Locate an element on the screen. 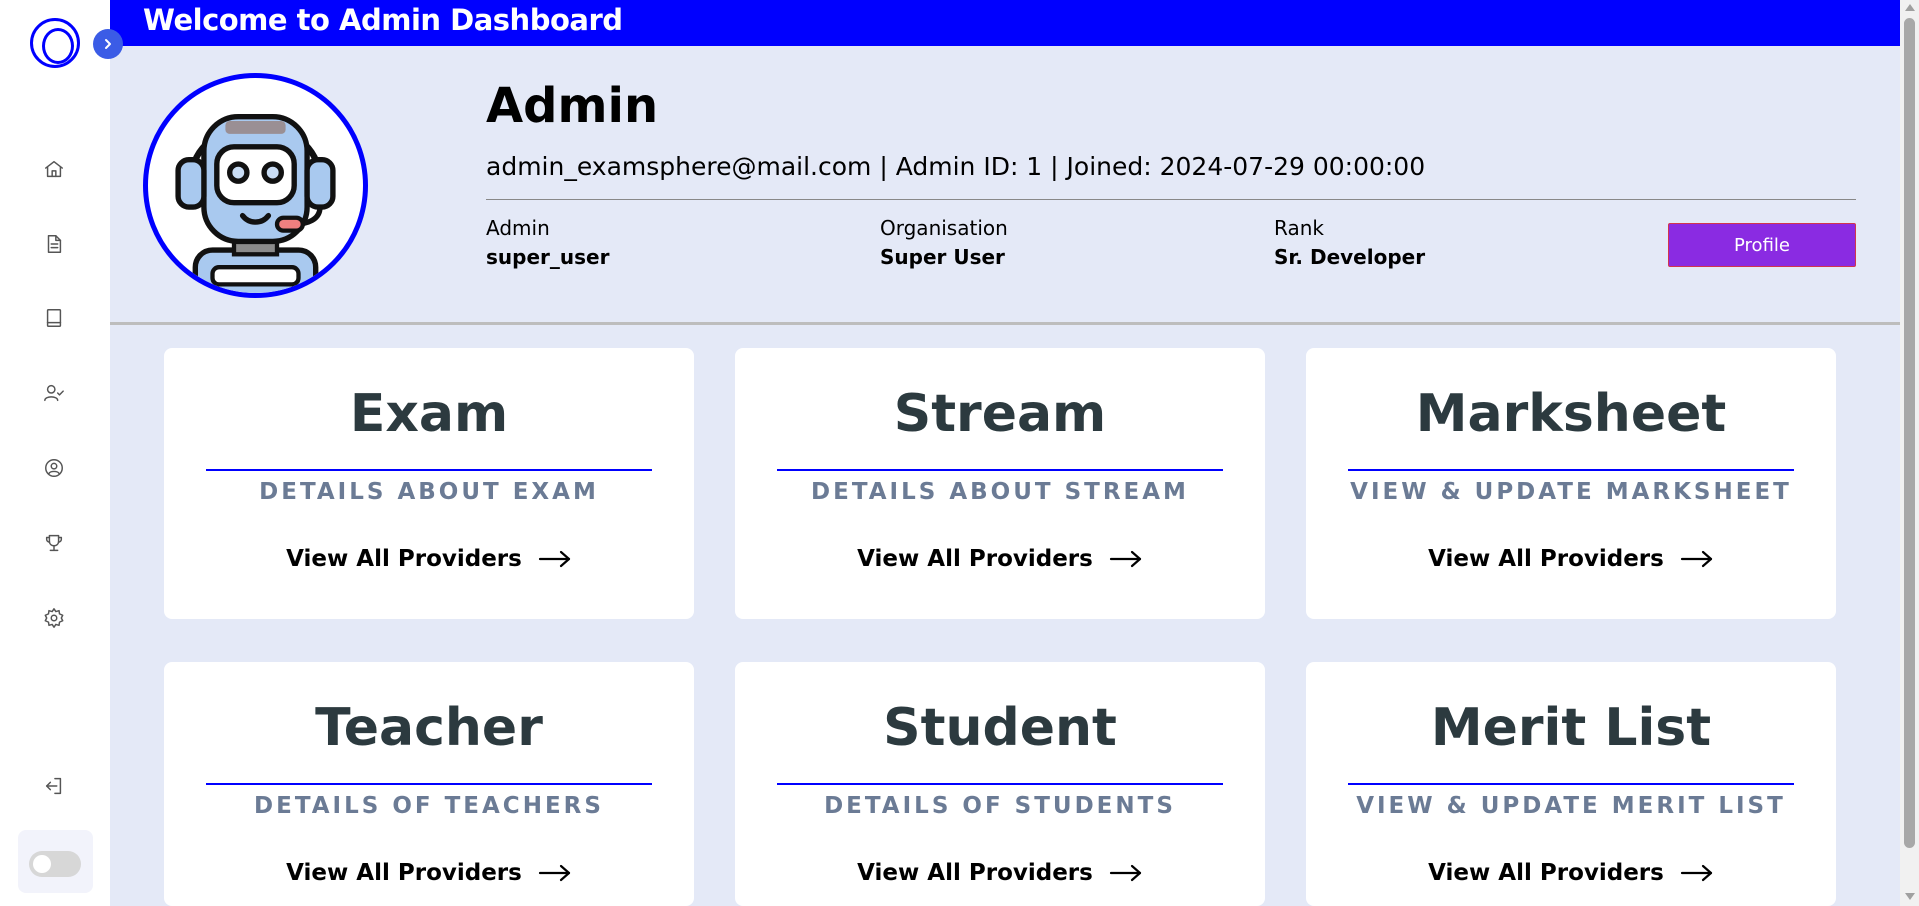 The height and width of the screenshot is (906, 1919). robot-avatar-icon is located at coordinates (255, 203).